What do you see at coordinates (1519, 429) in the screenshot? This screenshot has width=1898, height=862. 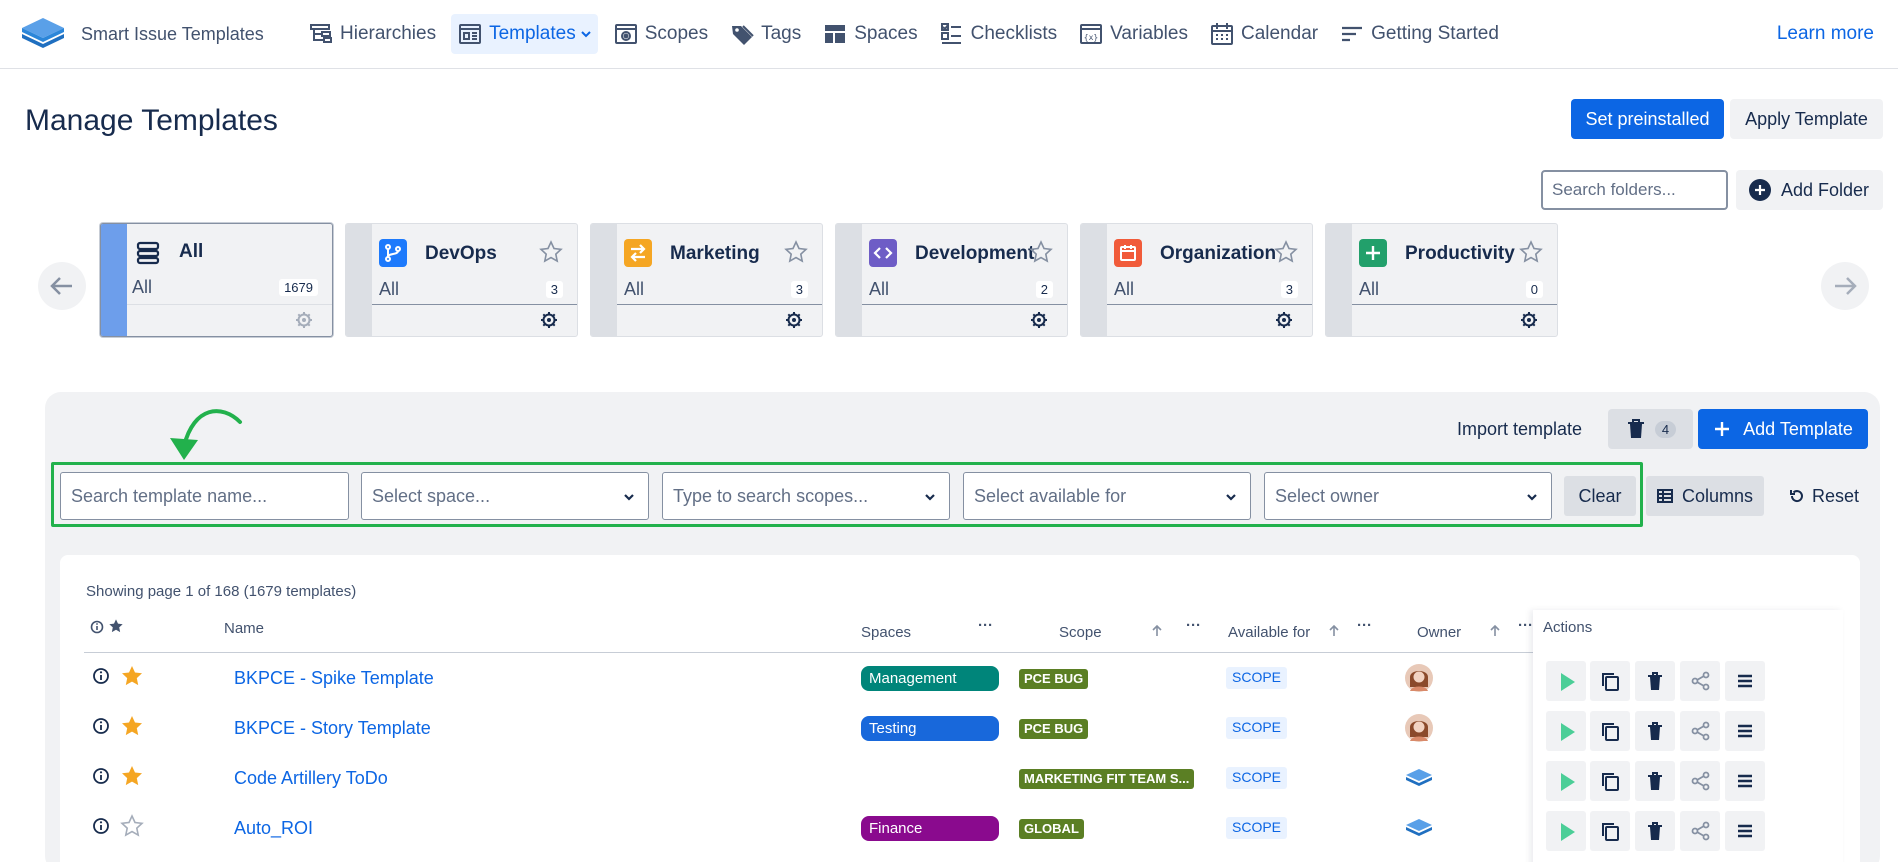 I see `import-template-link: Import template` at bounding box center [1519, 429].